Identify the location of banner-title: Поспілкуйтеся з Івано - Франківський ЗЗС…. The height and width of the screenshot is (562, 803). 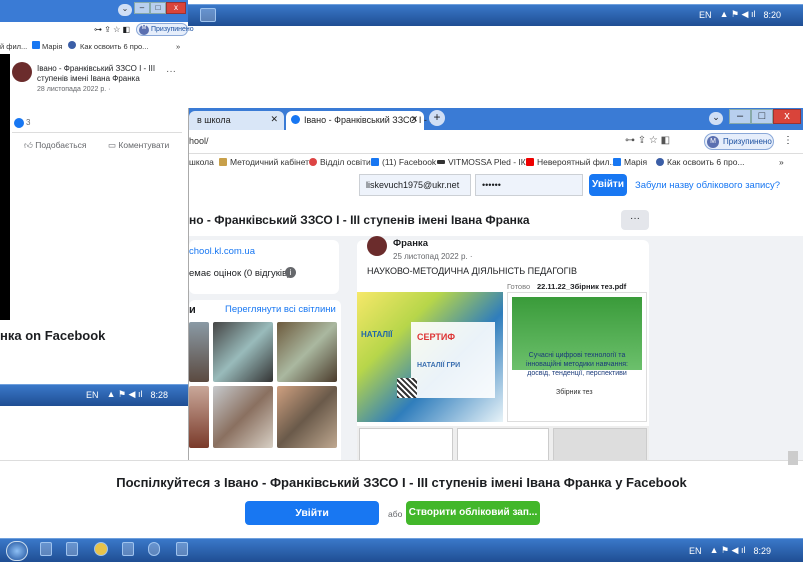
(401, 482).